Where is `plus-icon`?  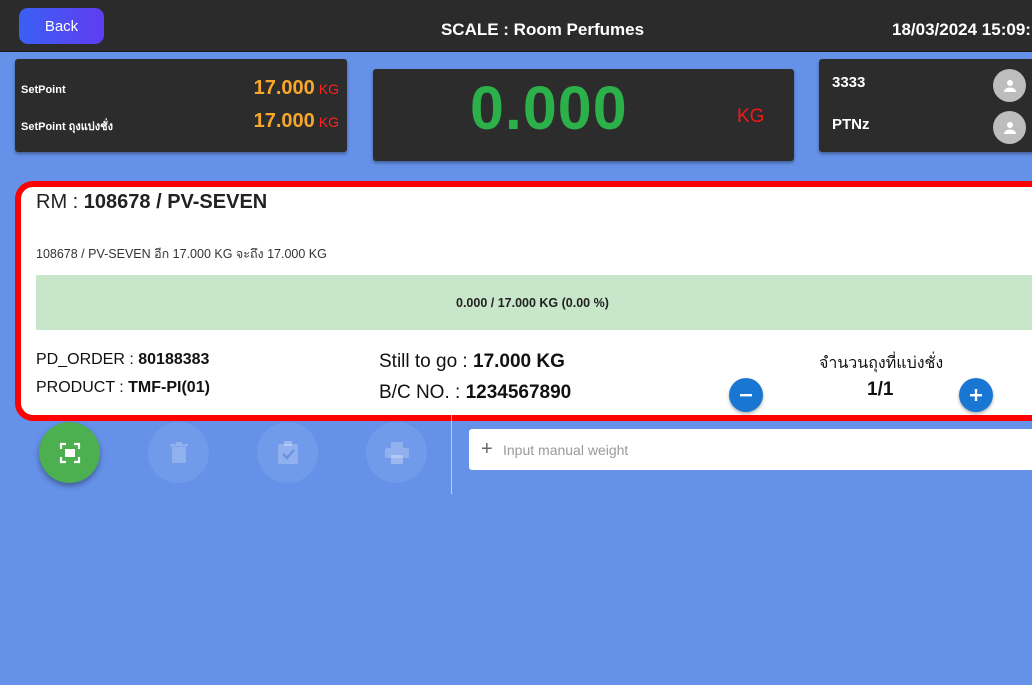 plus-icon is located at coordinates (976, 395).